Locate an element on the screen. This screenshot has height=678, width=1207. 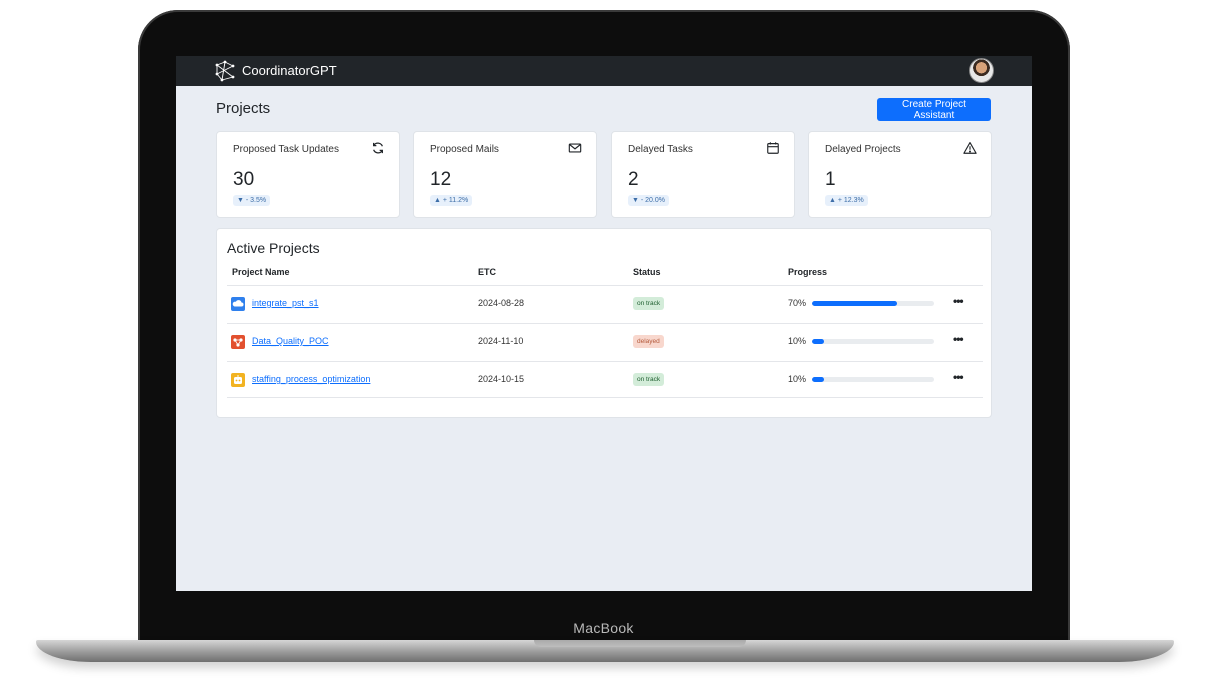
laptop-notch is located at coordinates (640, 643).